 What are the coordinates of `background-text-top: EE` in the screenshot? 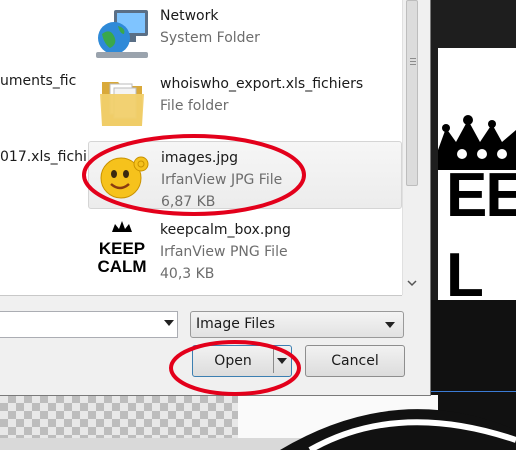 It's located at (481, 195).